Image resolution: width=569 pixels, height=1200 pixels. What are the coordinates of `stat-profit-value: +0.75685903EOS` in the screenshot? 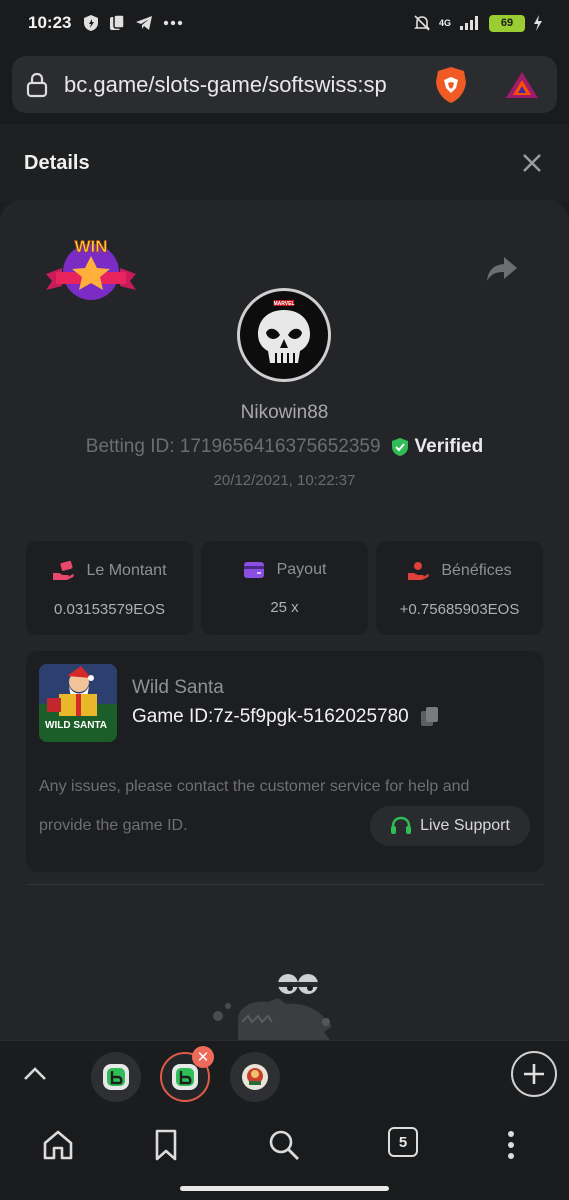 It's located at (459, 609).